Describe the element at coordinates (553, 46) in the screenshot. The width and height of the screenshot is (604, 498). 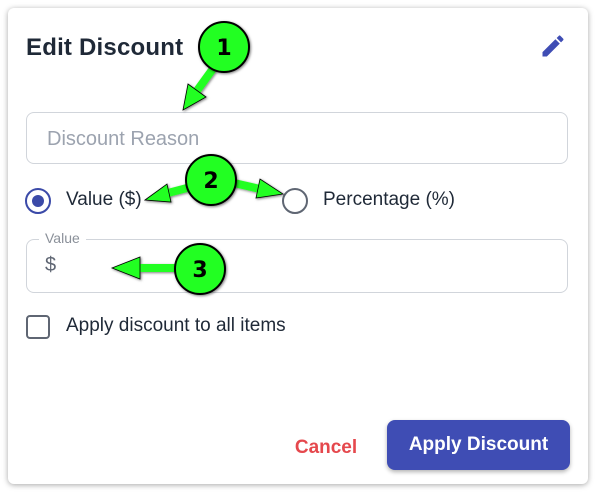
I see `pencil-icon` at that location.